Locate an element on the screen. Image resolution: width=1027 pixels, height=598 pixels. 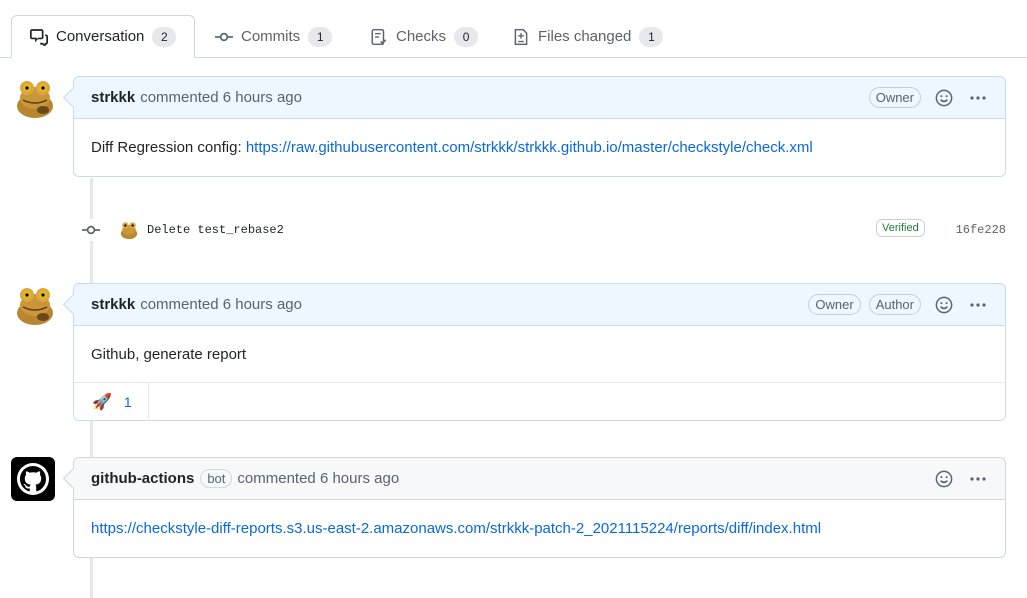
rocket-icon: 🚀 is located at coordinates (102, 402).